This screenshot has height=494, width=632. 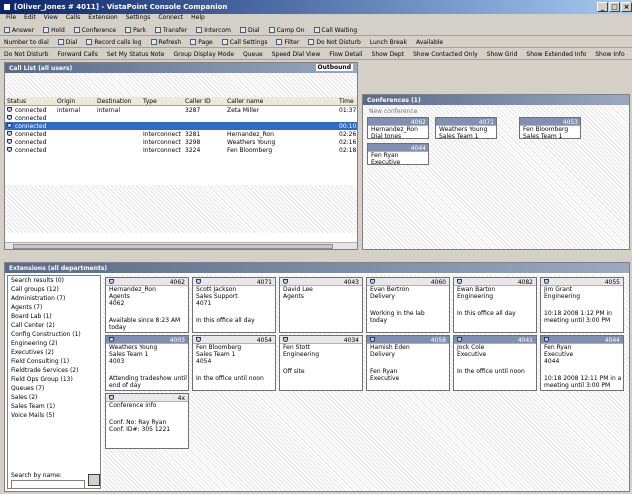 I want to click on department-item: Agents (7), so click(x=54, y=307).